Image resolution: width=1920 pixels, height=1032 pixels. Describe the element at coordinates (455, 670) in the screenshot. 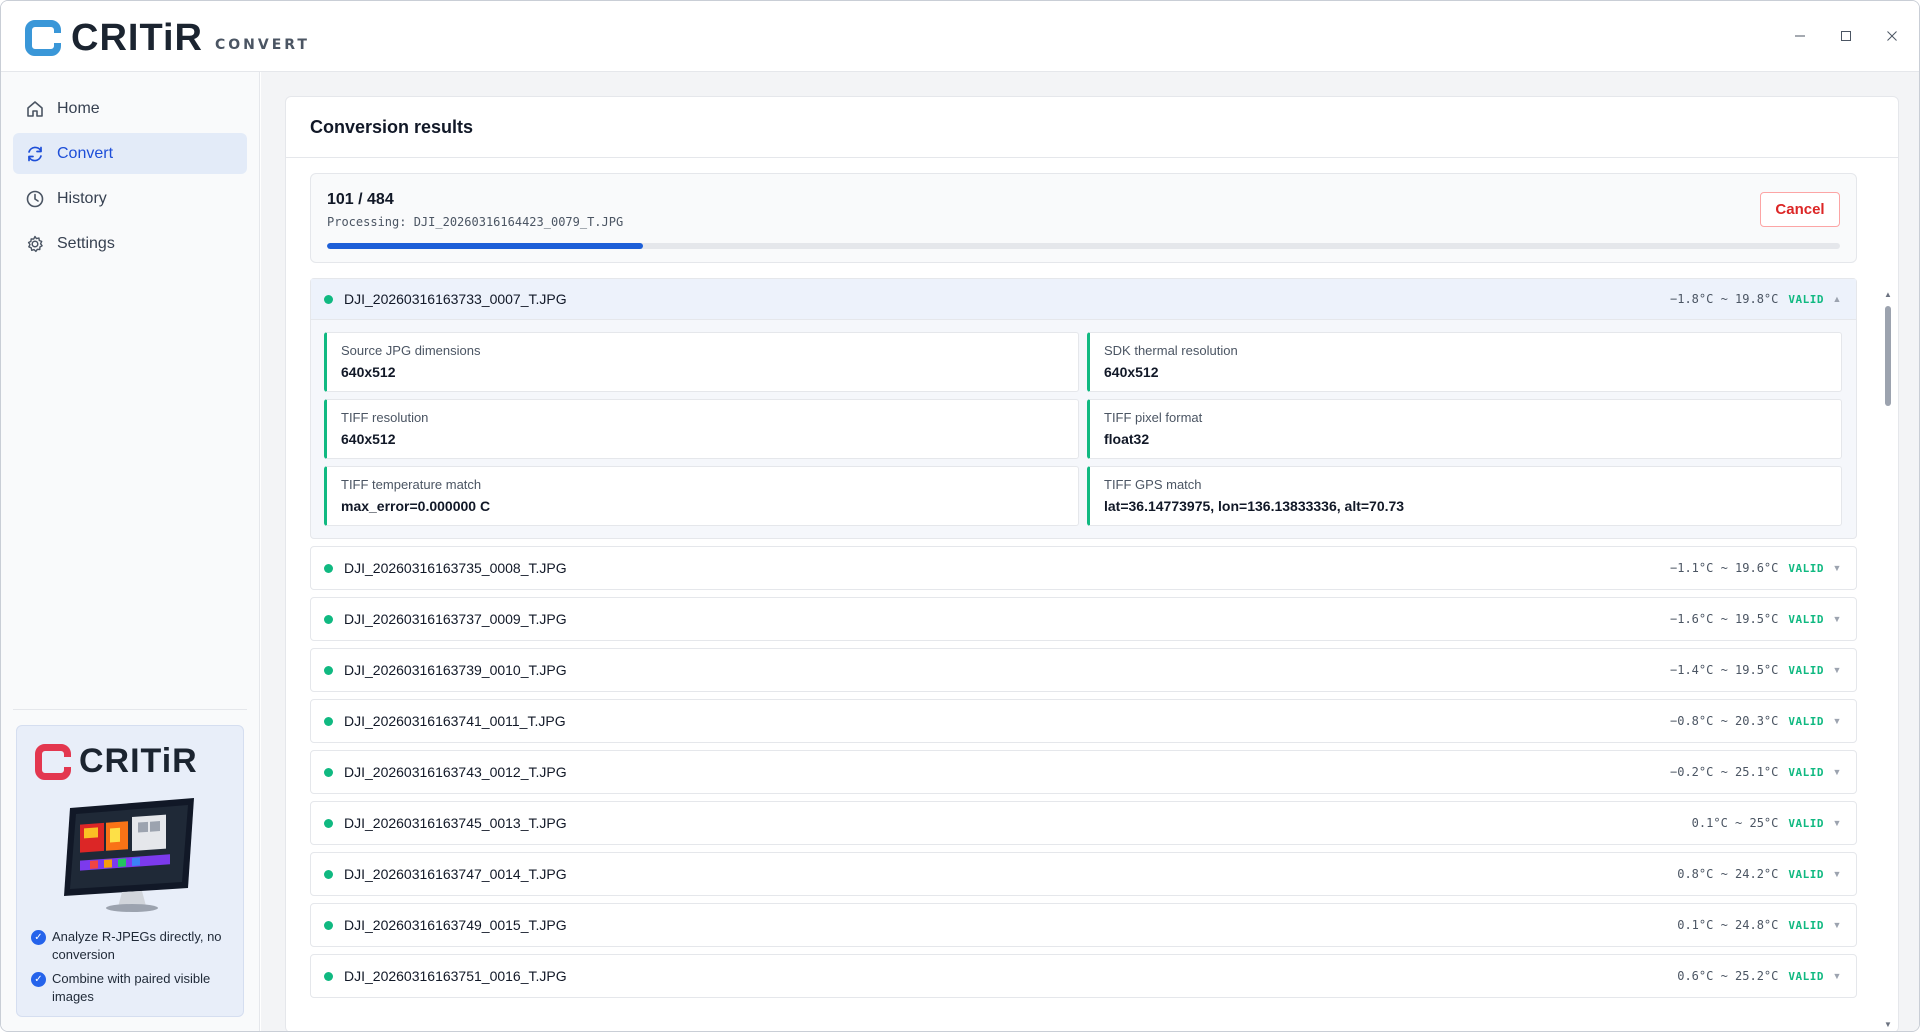

I see `result-filename: DJI_20260316163739_0010_T.JPG` at that location.